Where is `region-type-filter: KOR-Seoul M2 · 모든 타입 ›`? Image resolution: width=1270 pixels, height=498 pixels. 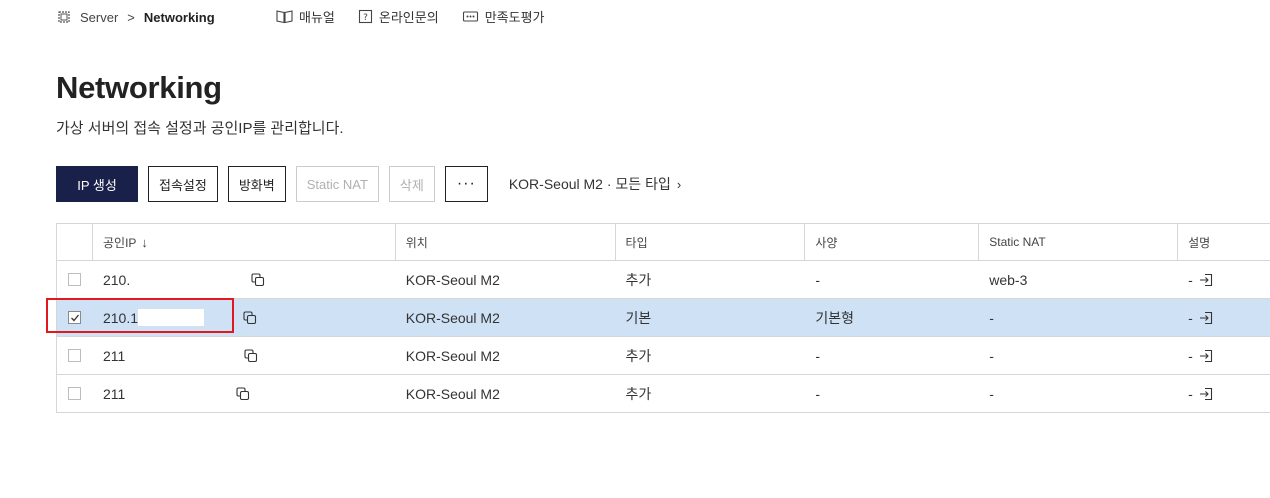 region-type-filter: KOR-Seoul M2 · 모든 타입 › is located at coordinates (595, 184).